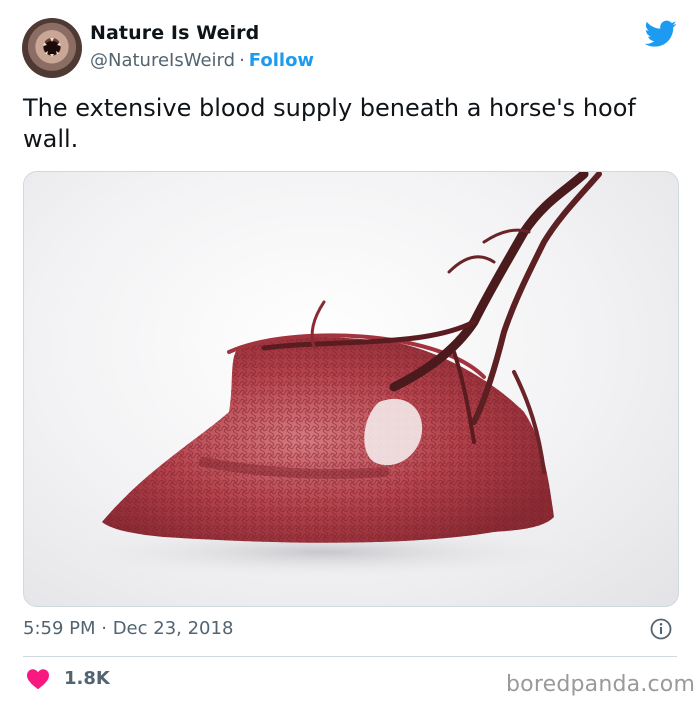  What do you see at coordinates (87, 678) in the screenshot?
I see `like-count: 1.8K` at bounding box center [87, 678].